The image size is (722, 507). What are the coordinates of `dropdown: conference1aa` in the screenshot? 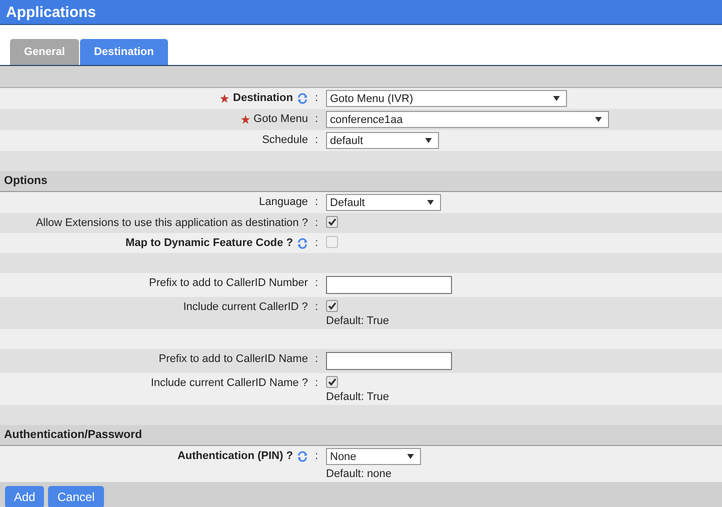 It's located at (467, 119).